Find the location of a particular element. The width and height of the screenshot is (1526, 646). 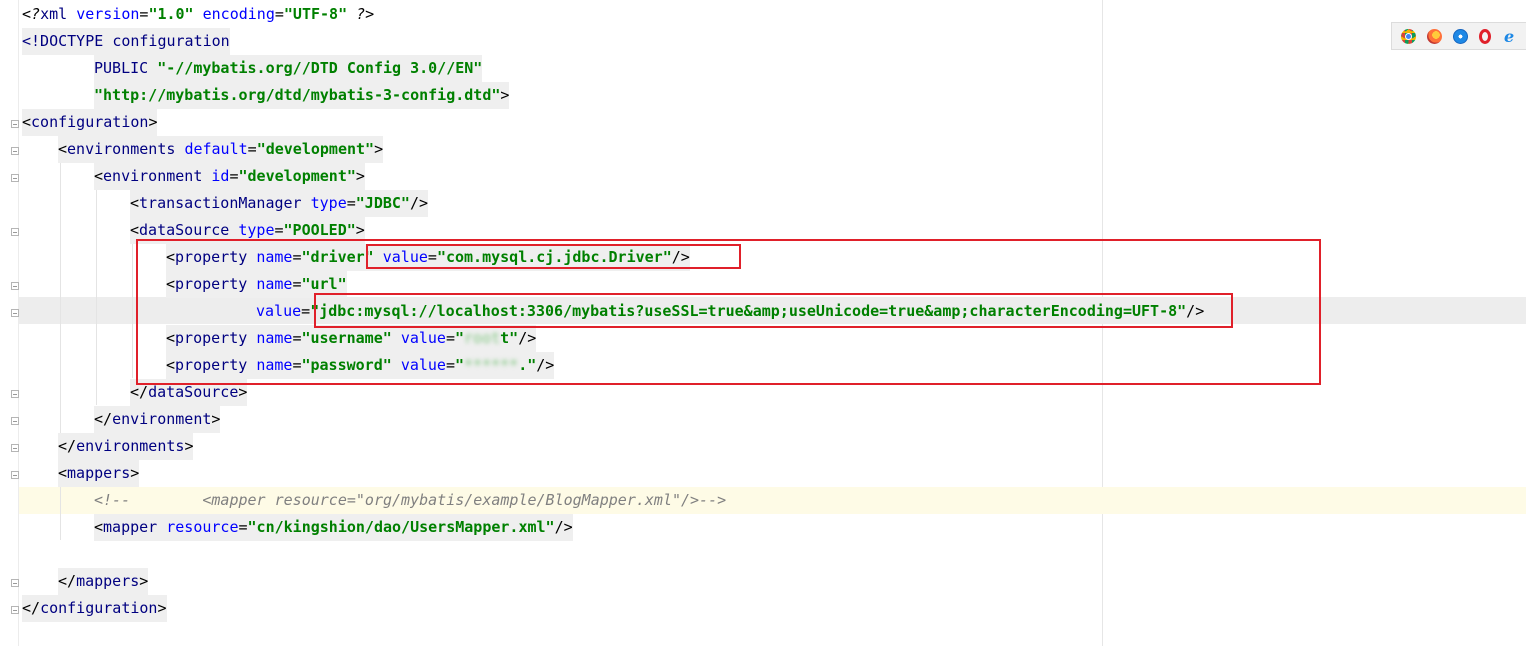

annotation-box-driver is located at coordinates (553, 256).